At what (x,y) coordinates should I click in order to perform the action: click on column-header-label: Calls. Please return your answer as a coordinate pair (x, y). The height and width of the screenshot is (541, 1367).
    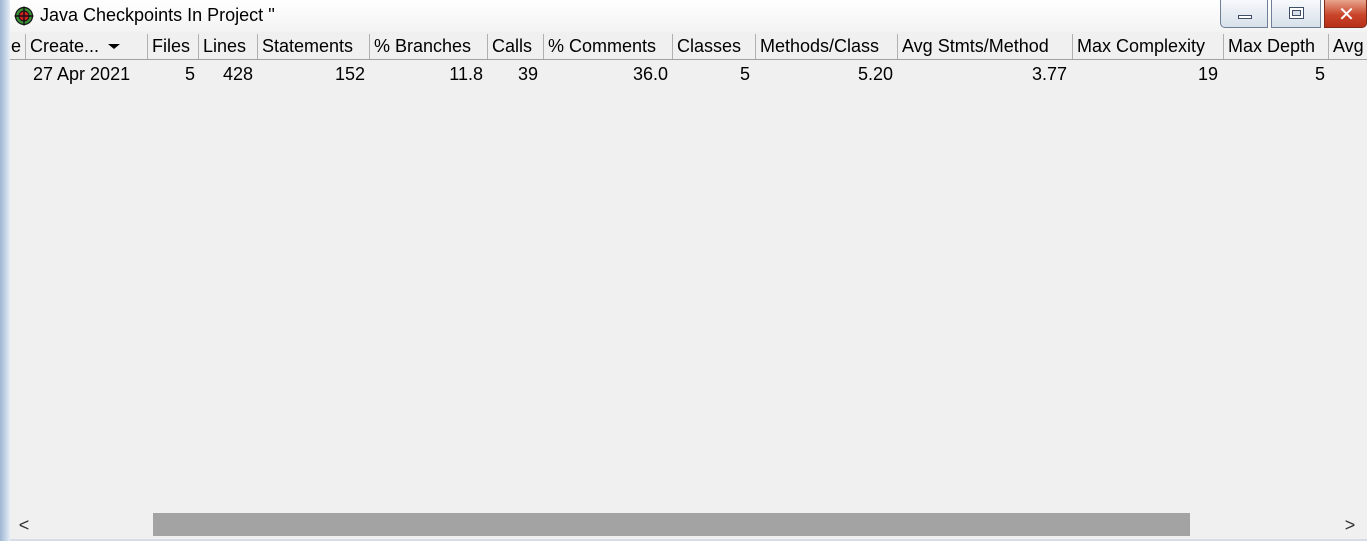
    Looking at the image, I should click on (512, 46).